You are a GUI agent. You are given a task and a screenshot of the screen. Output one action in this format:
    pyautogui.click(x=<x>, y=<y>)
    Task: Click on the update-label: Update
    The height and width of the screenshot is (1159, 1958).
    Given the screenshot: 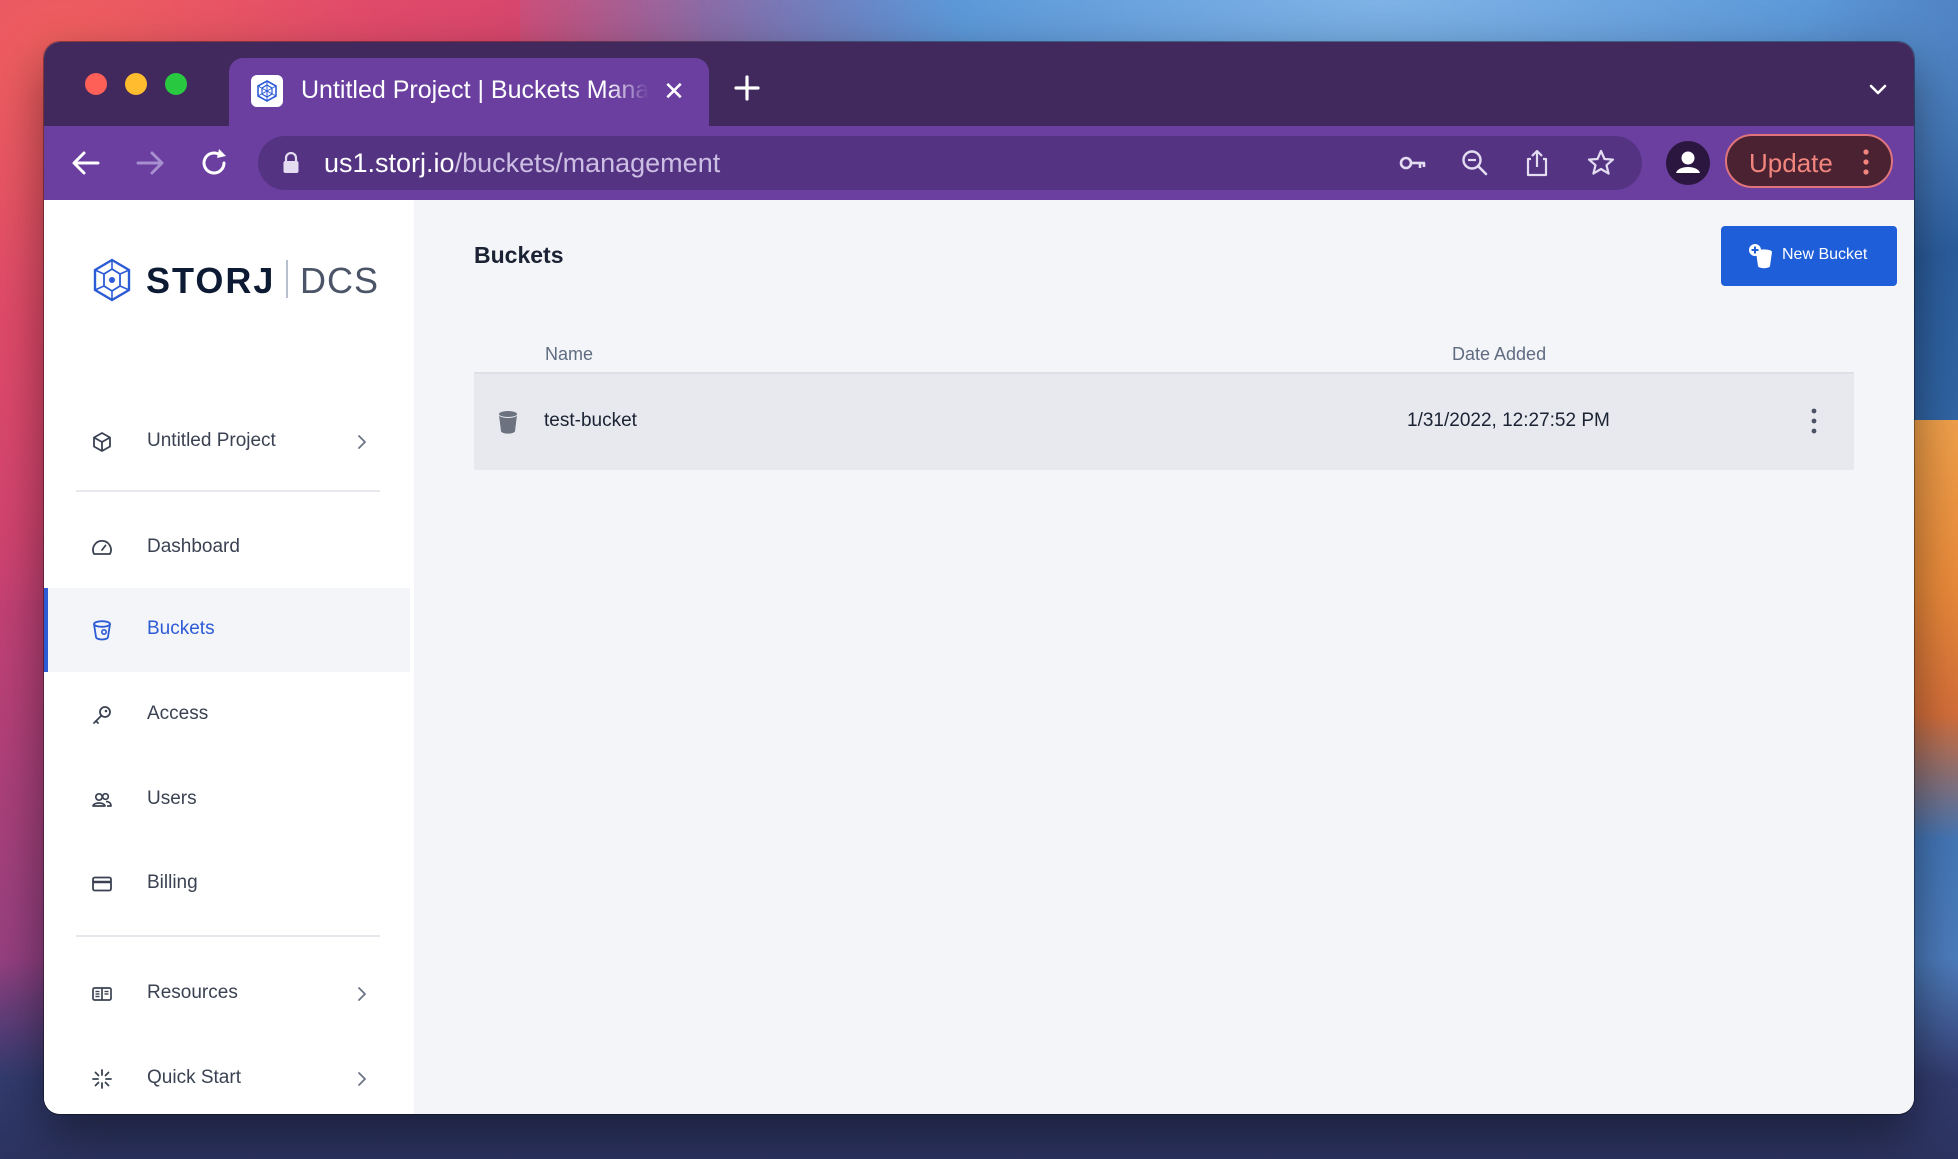 What is the action you would take?
    pyautogui.click(x=1791, y=163)
    